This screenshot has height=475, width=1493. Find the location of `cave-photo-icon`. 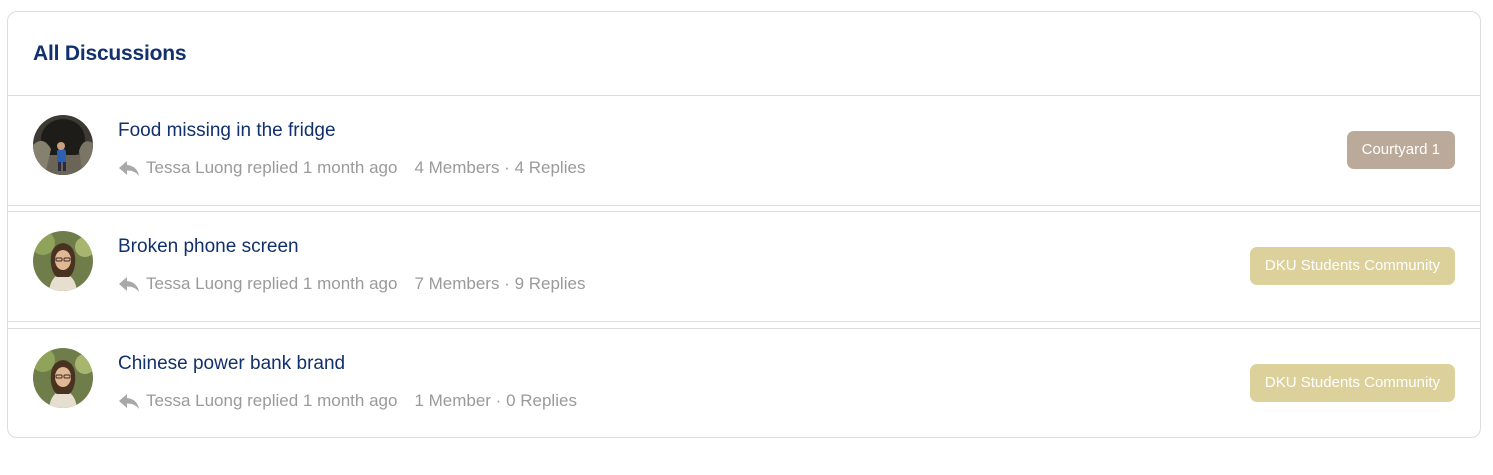

cave-photo-icon is located at coordinates (63, 145).